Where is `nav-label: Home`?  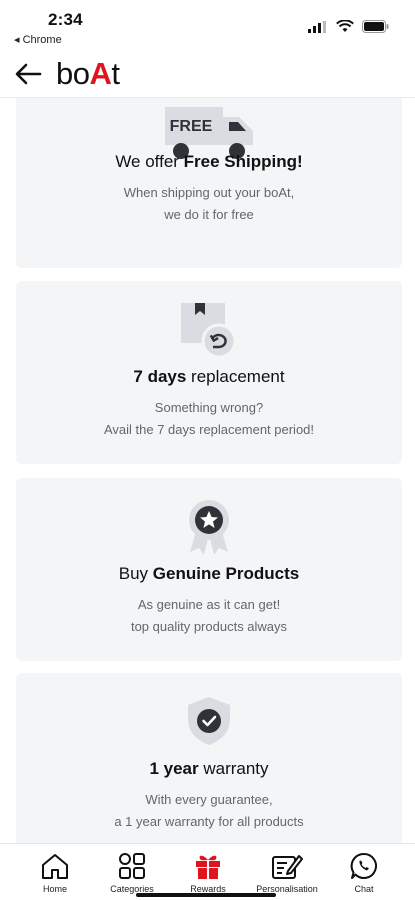
nav-label: Home is located at coordinates (54, 889).